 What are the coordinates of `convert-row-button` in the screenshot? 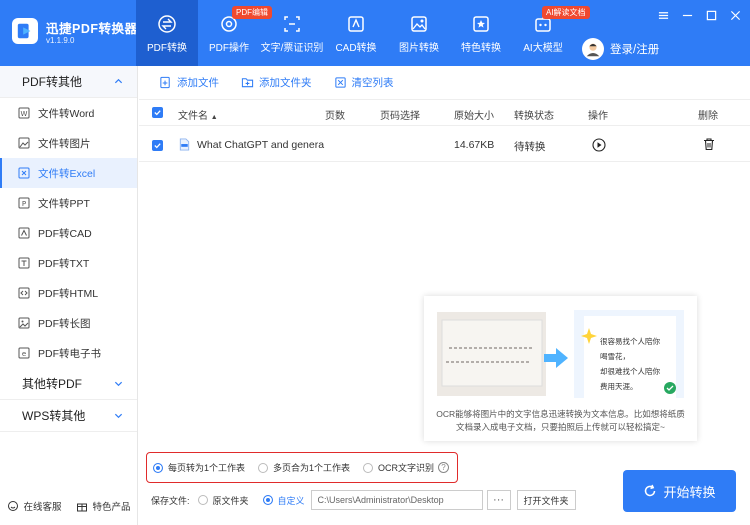 It's located at (599, 146).